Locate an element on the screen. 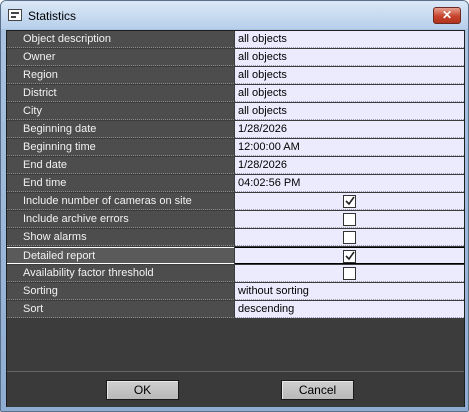 This screenshot has width=469, height=412. button-bar: OK Cancel is located at coordinates (235, 389).